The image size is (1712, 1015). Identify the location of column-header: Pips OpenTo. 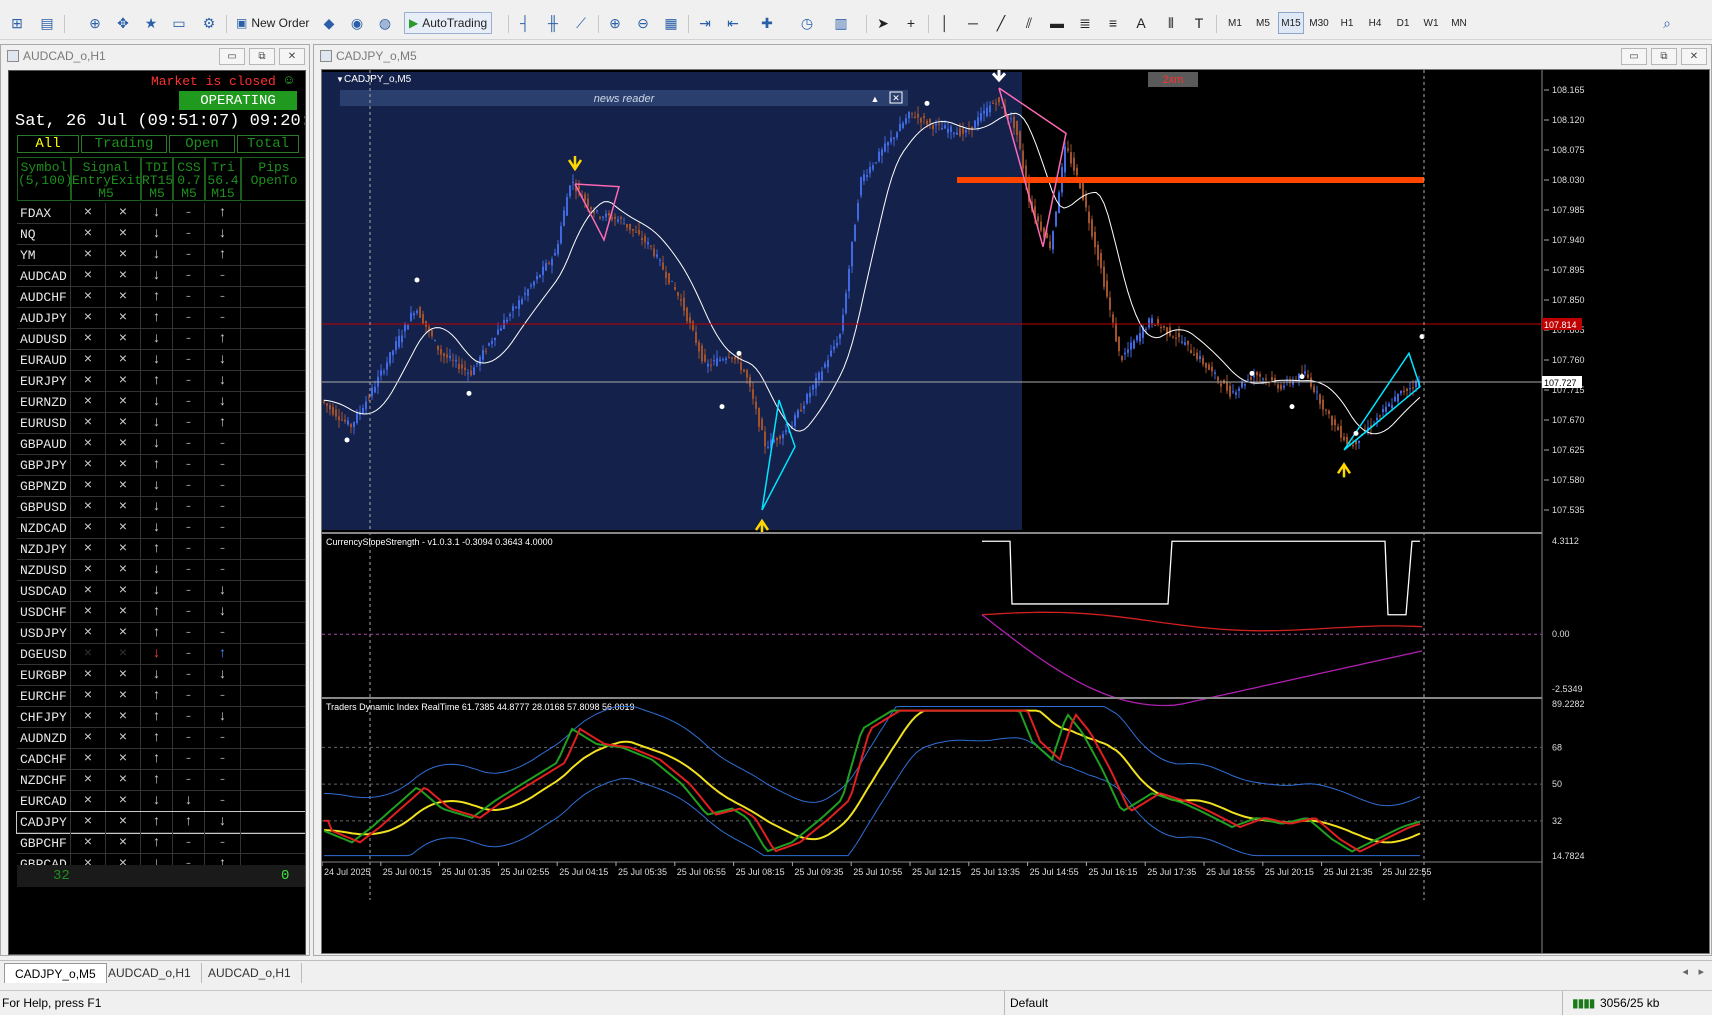
(273, 179).